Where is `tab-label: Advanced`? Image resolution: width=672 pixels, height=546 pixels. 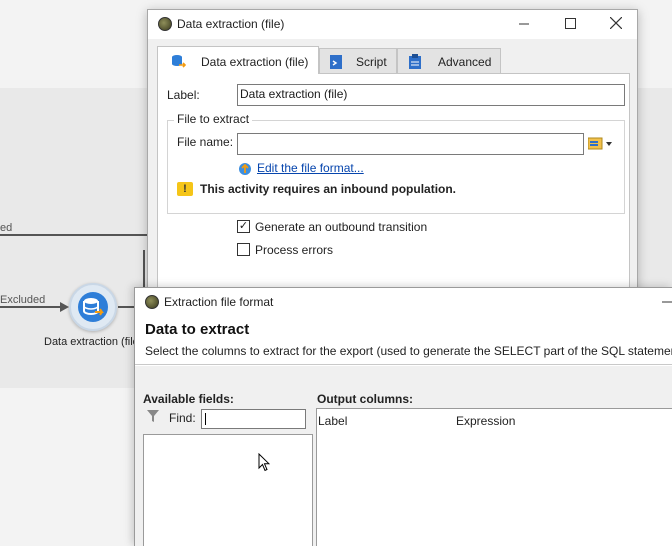 tab-label: Advanced is located at coordinates (465, 62).